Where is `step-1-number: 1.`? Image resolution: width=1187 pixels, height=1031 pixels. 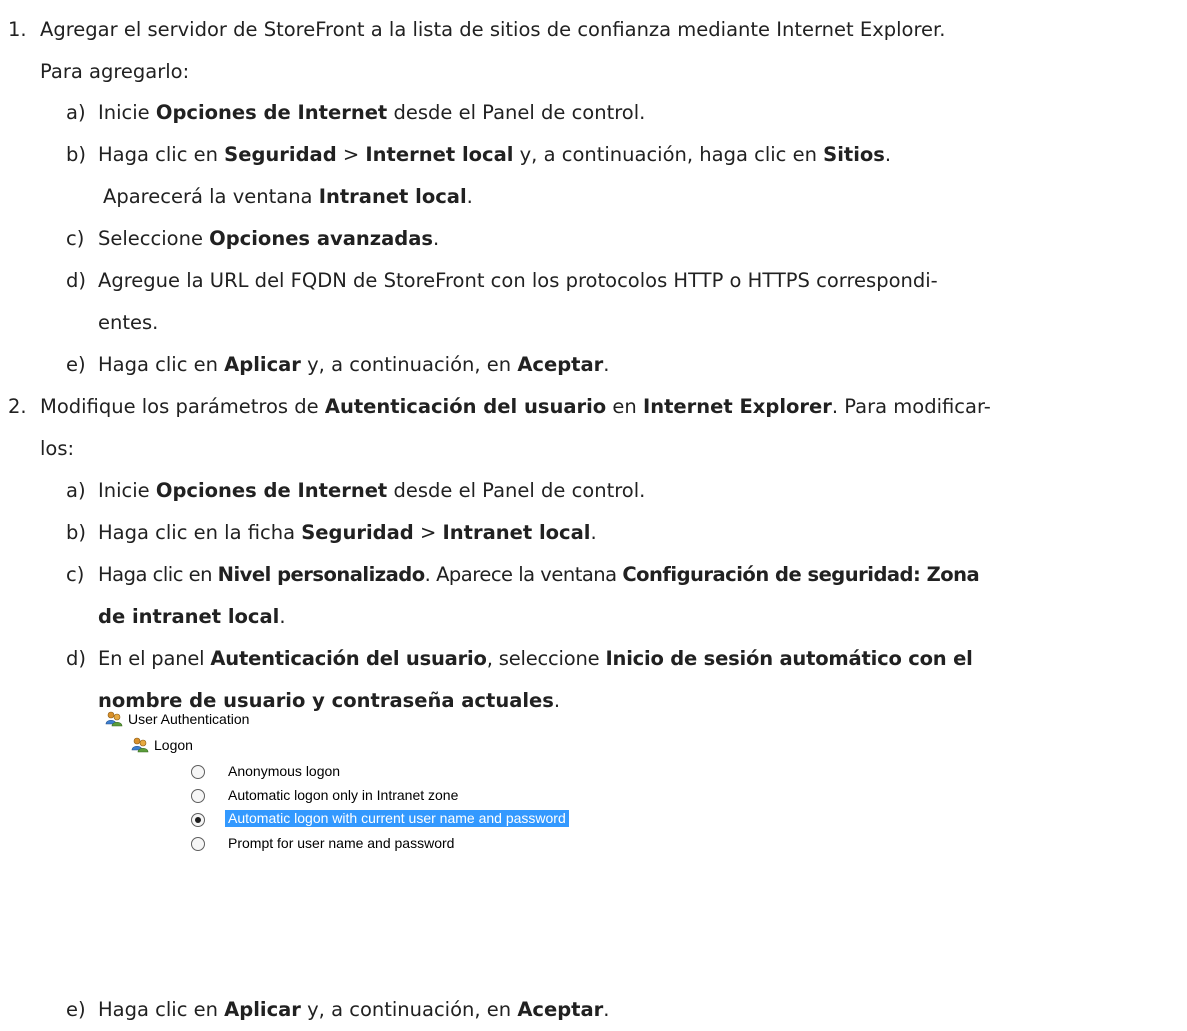 step-1-number: 1. is located at coordinates (17, 29).